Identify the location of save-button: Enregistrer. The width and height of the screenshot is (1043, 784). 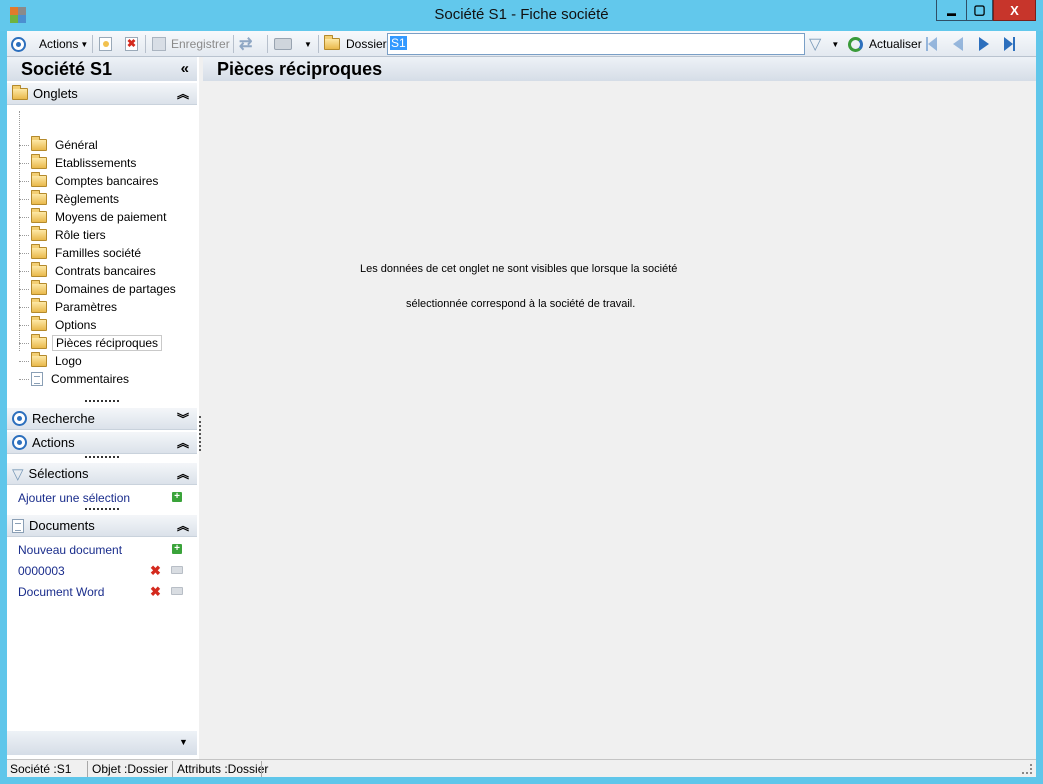
(191, 44).